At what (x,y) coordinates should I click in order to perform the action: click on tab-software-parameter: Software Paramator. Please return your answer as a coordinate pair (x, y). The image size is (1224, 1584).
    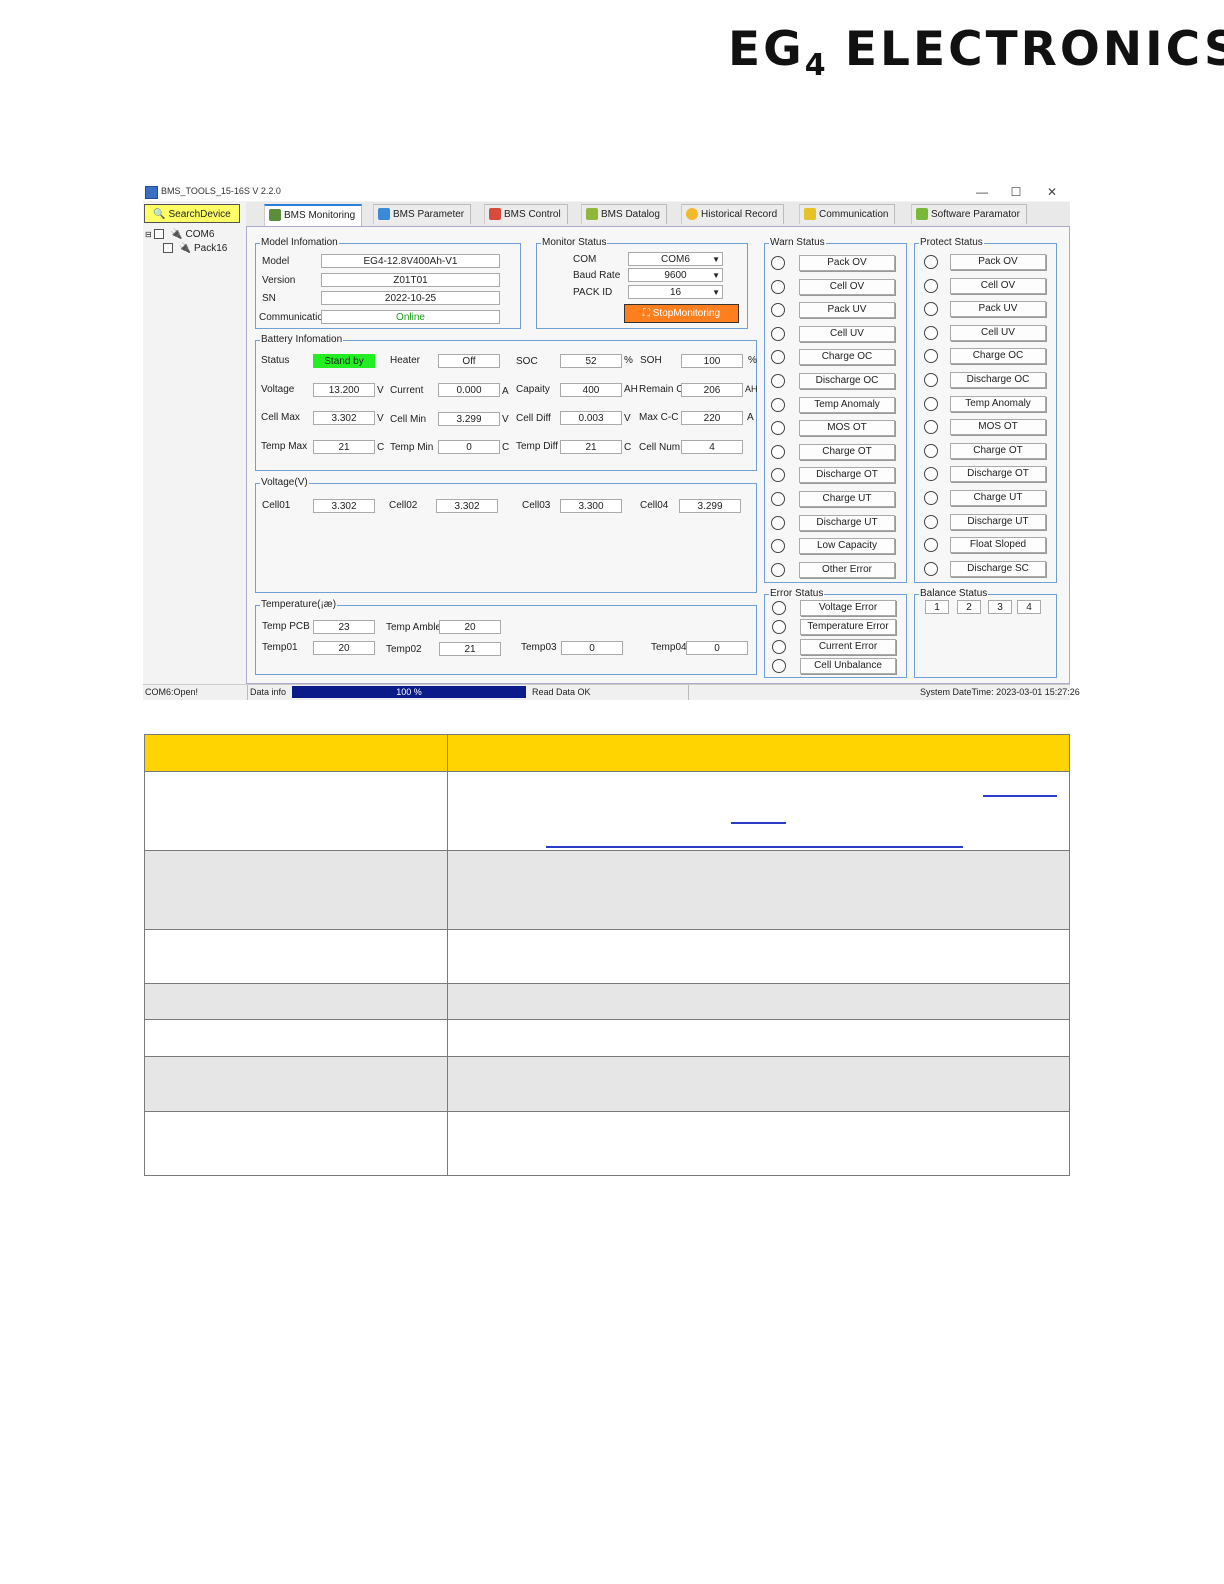
    Looking at the image, I should click on (969, 214).